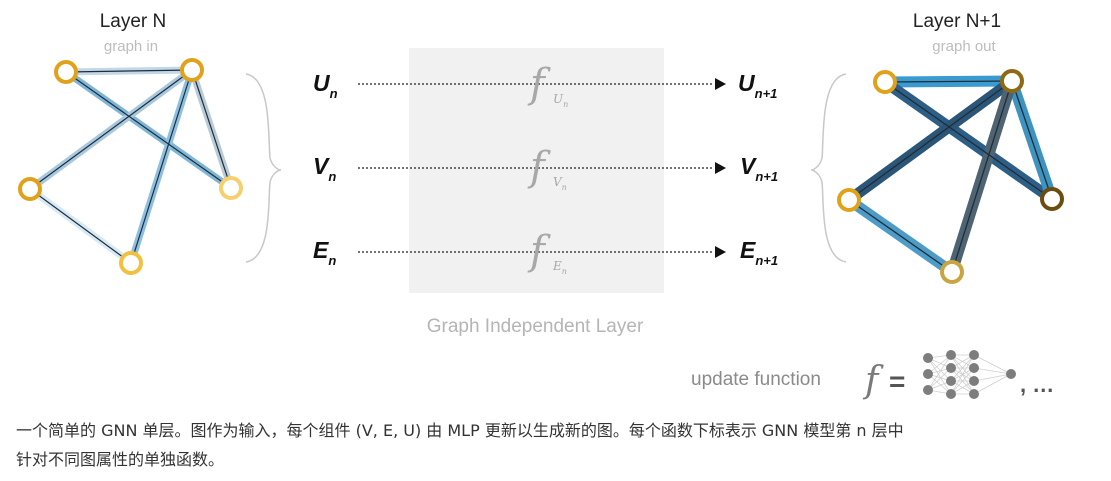 The width and height of the screenshot is (1111, 481). What do you see at coordinates (720, 168) in the screenshot?
I see `arrow-head-v` at bounding box center [720, 168].